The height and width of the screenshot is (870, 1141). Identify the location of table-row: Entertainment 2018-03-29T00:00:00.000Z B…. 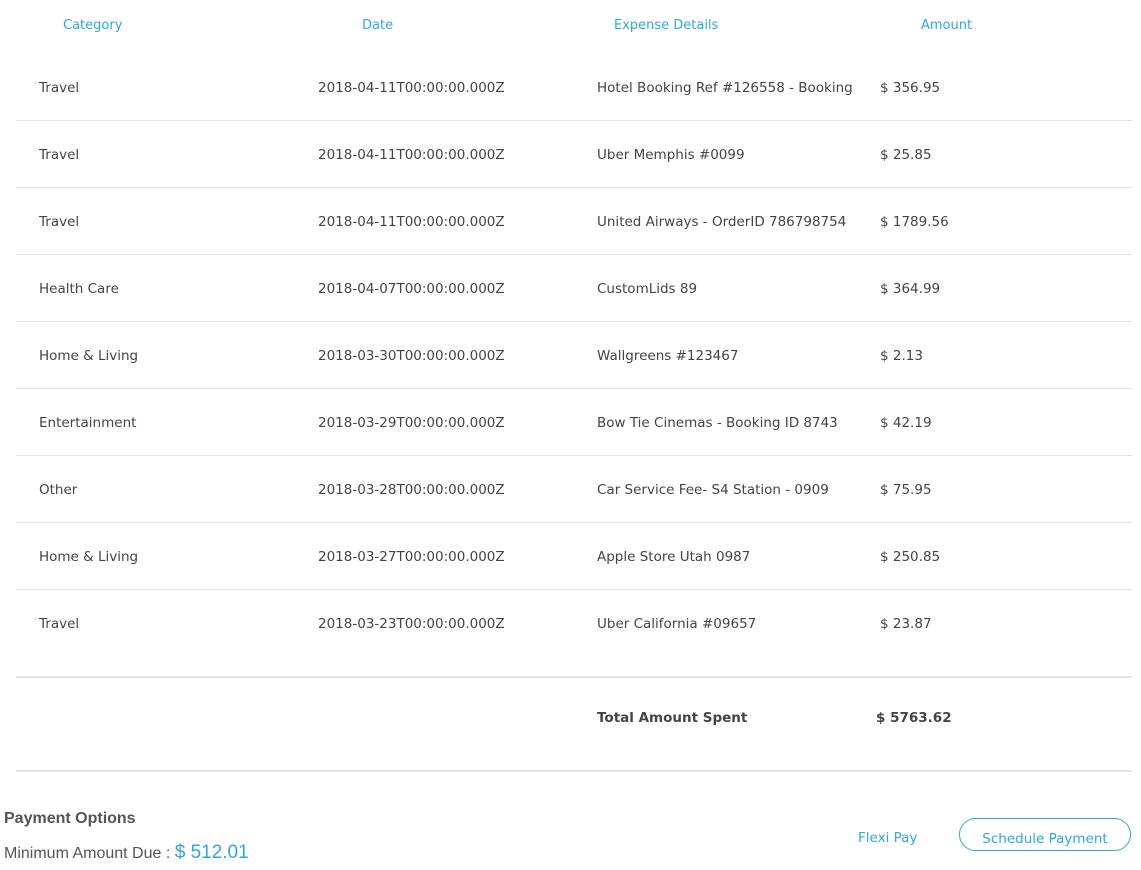
(574, 422).